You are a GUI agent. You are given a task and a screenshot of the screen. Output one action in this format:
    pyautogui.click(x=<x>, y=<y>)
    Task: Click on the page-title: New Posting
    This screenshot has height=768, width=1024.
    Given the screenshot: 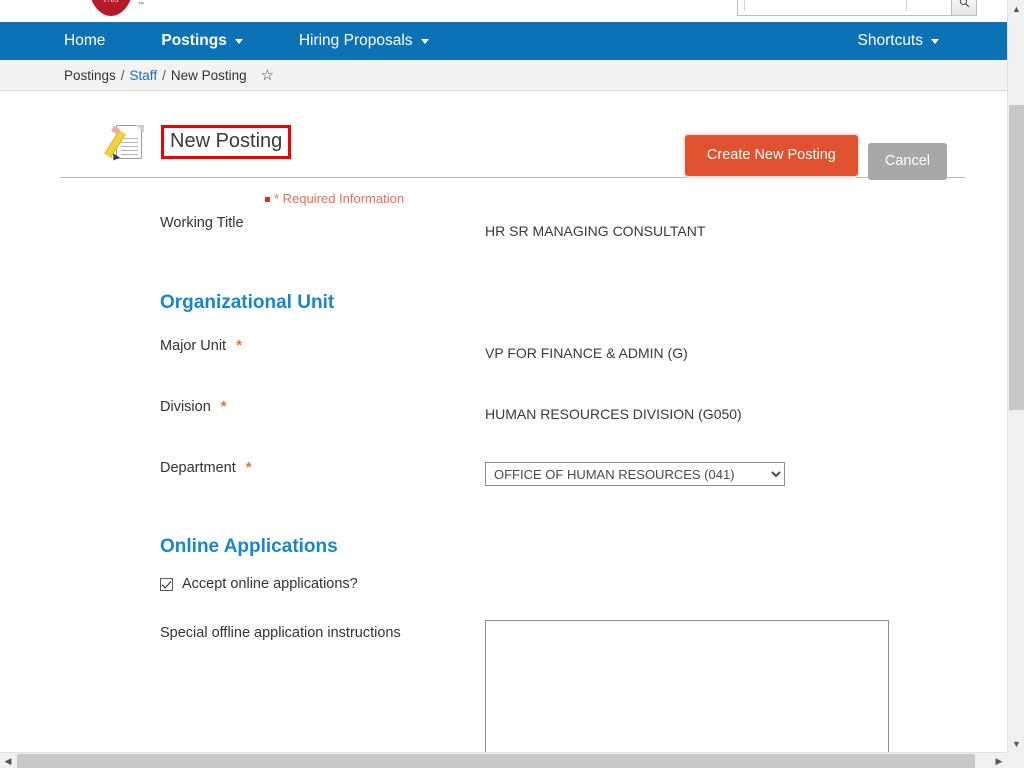 What is the action you would take?
    pyautogui.click(x=226, y=141)
    